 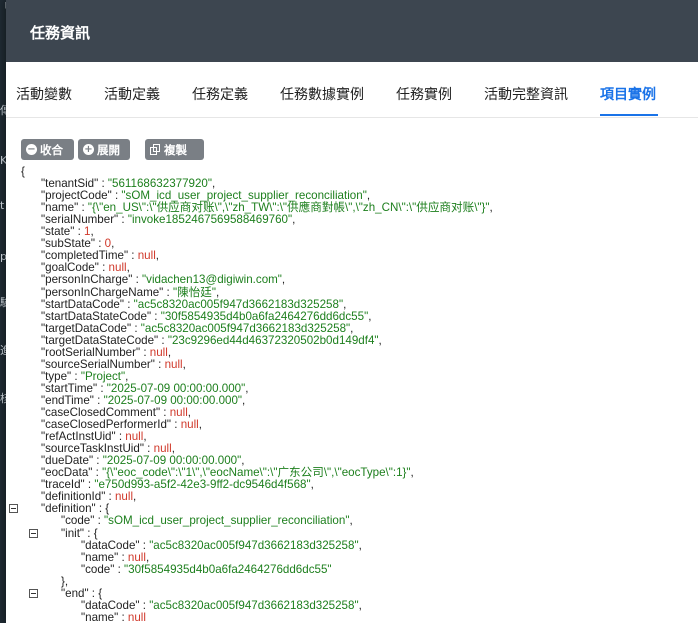 I want to click on tab-activity-variables: 活動變數, so click(x=44, y=94).